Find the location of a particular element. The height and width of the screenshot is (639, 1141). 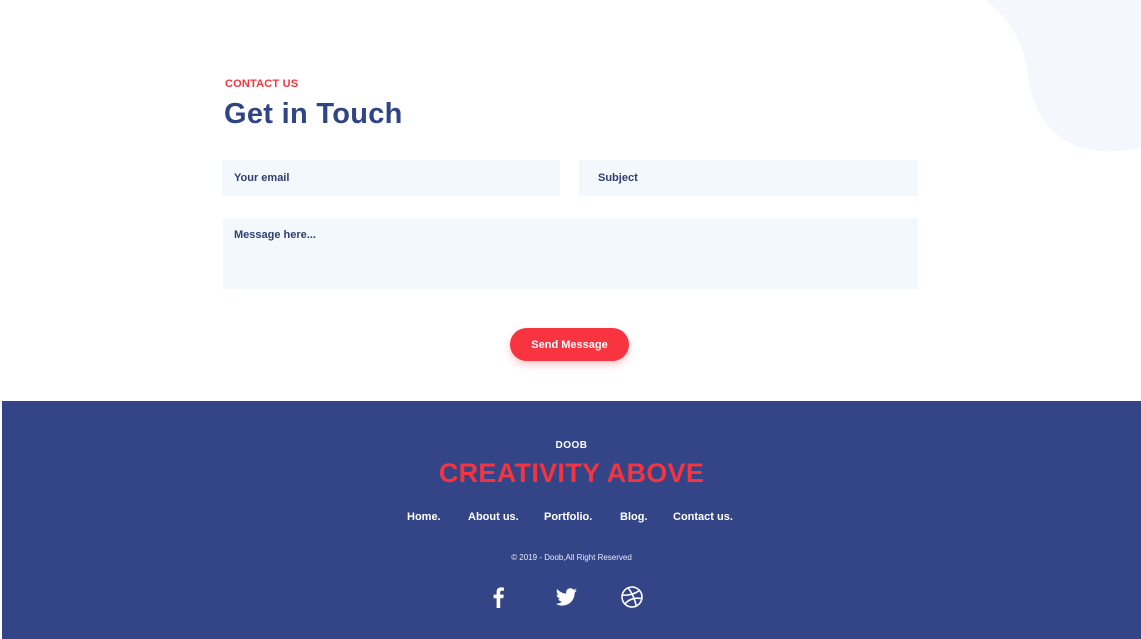

footer-nav-blog: Blog. is located at coordinates (634, 517).